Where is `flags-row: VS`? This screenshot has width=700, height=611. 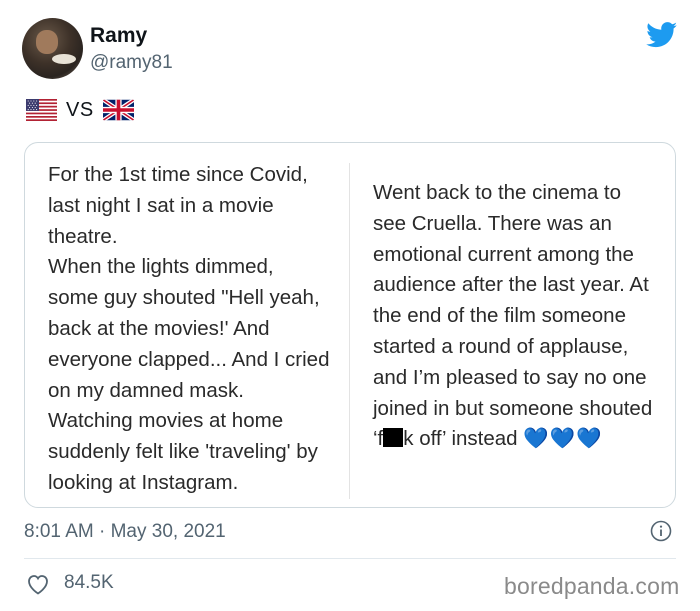
flags-row: VS is located at coordinates (80, 110).